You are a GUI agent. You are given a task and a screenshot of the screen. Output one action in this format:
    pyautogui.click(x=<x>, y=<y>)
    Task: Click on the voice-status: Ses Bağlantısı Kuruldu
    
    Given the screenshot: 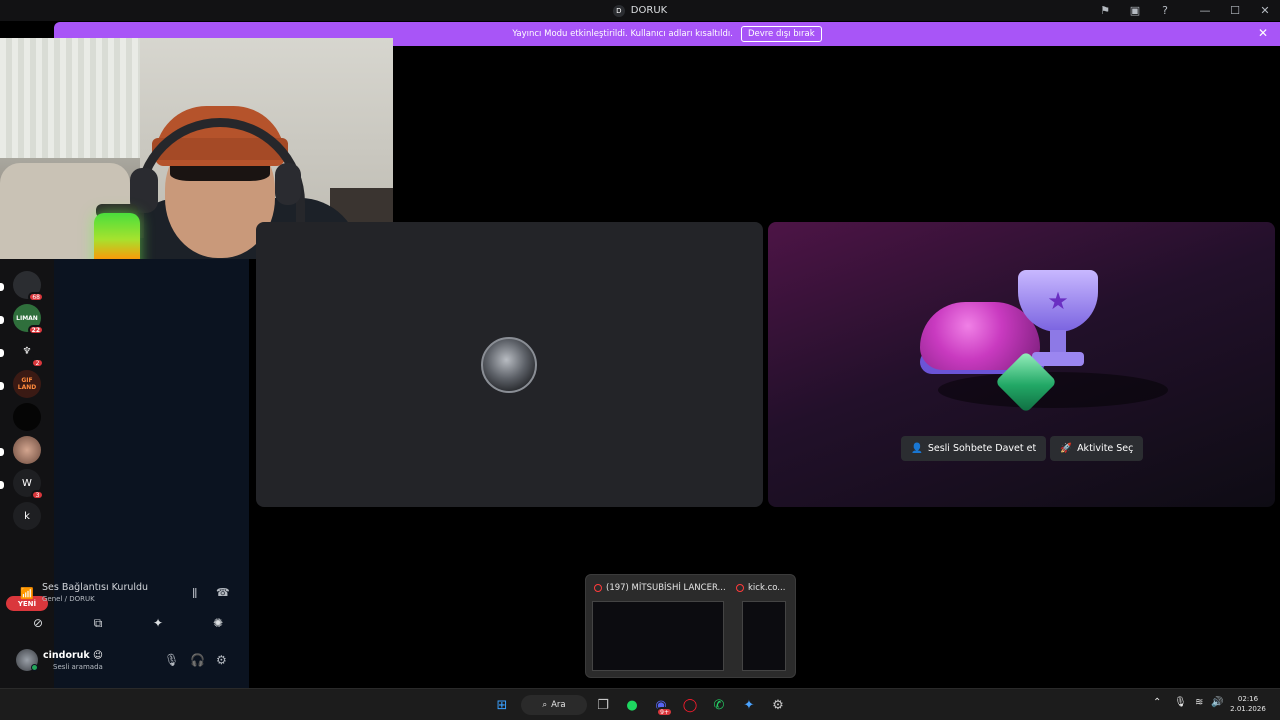 What is the action you would take?
    pyautogui.click(x=95, y=587)
    